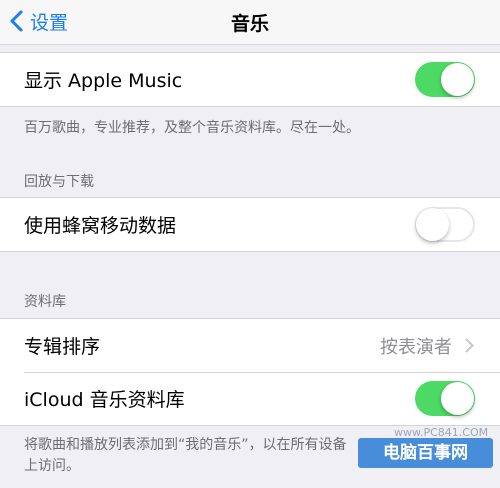 This screenshot has width=500, height=488. Describe the element at coordinates (59, 182) in the screenshot. I see `playback-download-header: 回放与下载` at that location.